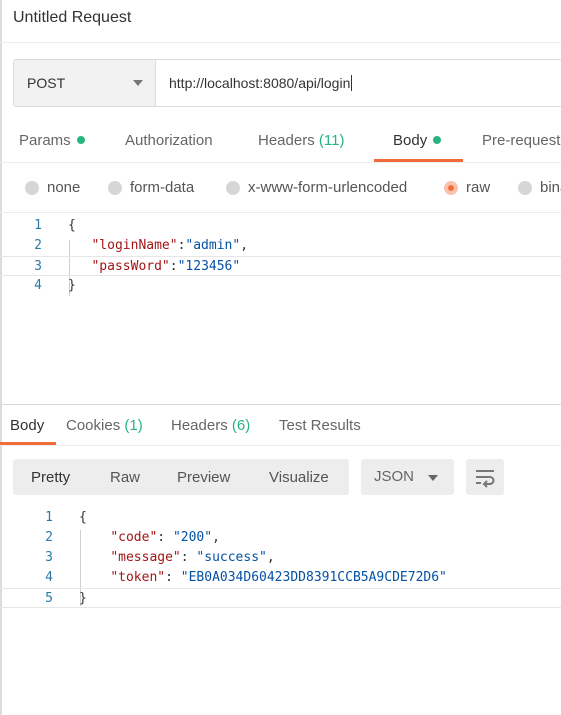 The image size is (561, 715). I want to click on tab-params: Params, so click(52, 140).